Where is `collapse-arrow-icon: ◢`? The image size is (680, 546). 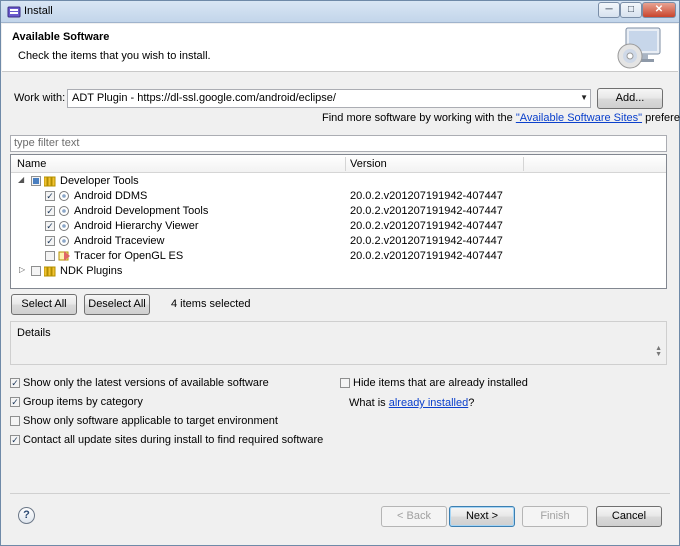
collapse-arrow-icon: ◢ is located at coordinates (21, 179).